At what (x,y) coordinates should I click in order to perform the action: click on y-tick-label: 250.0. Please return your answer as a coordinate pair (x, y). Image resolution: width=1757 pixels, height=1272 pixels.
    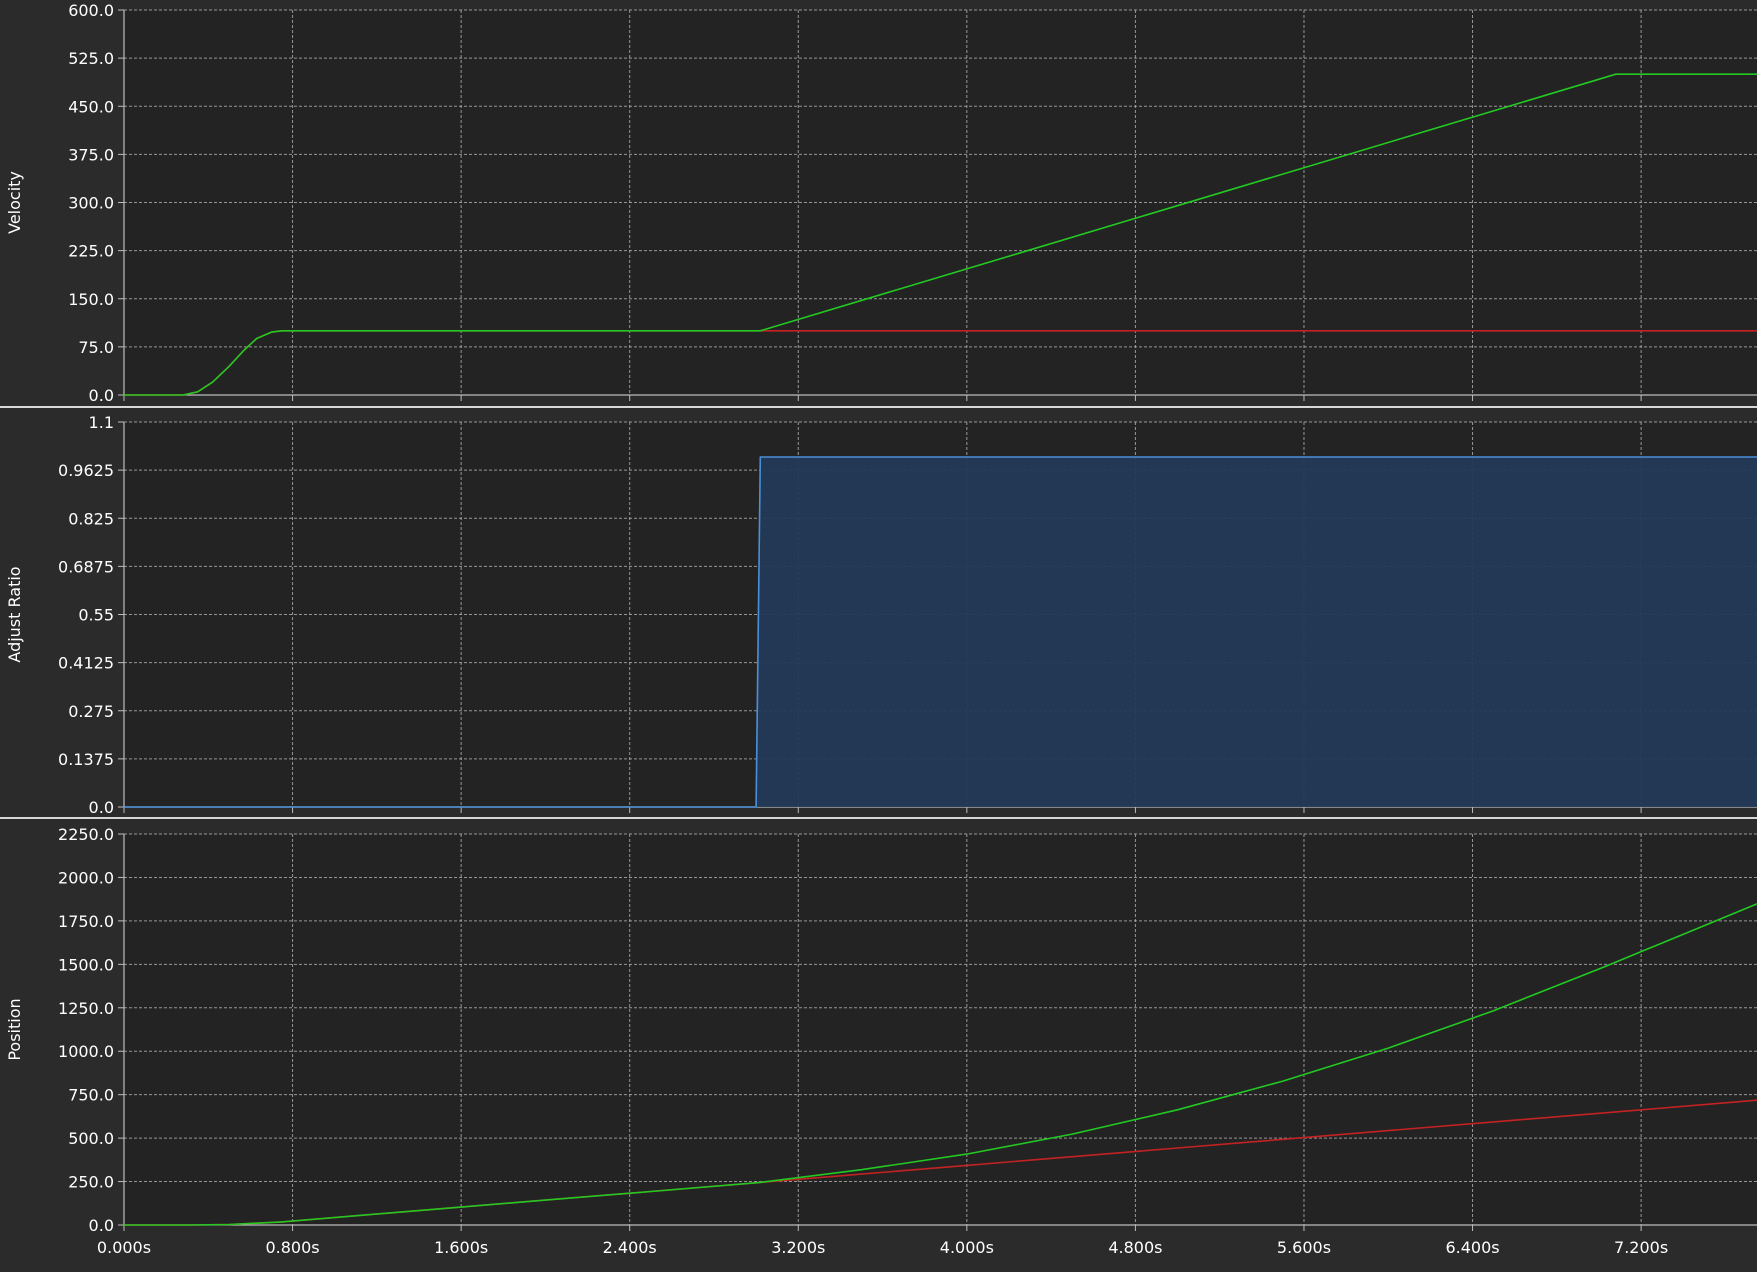
    Looking at the image, I should click on (91, 1182).